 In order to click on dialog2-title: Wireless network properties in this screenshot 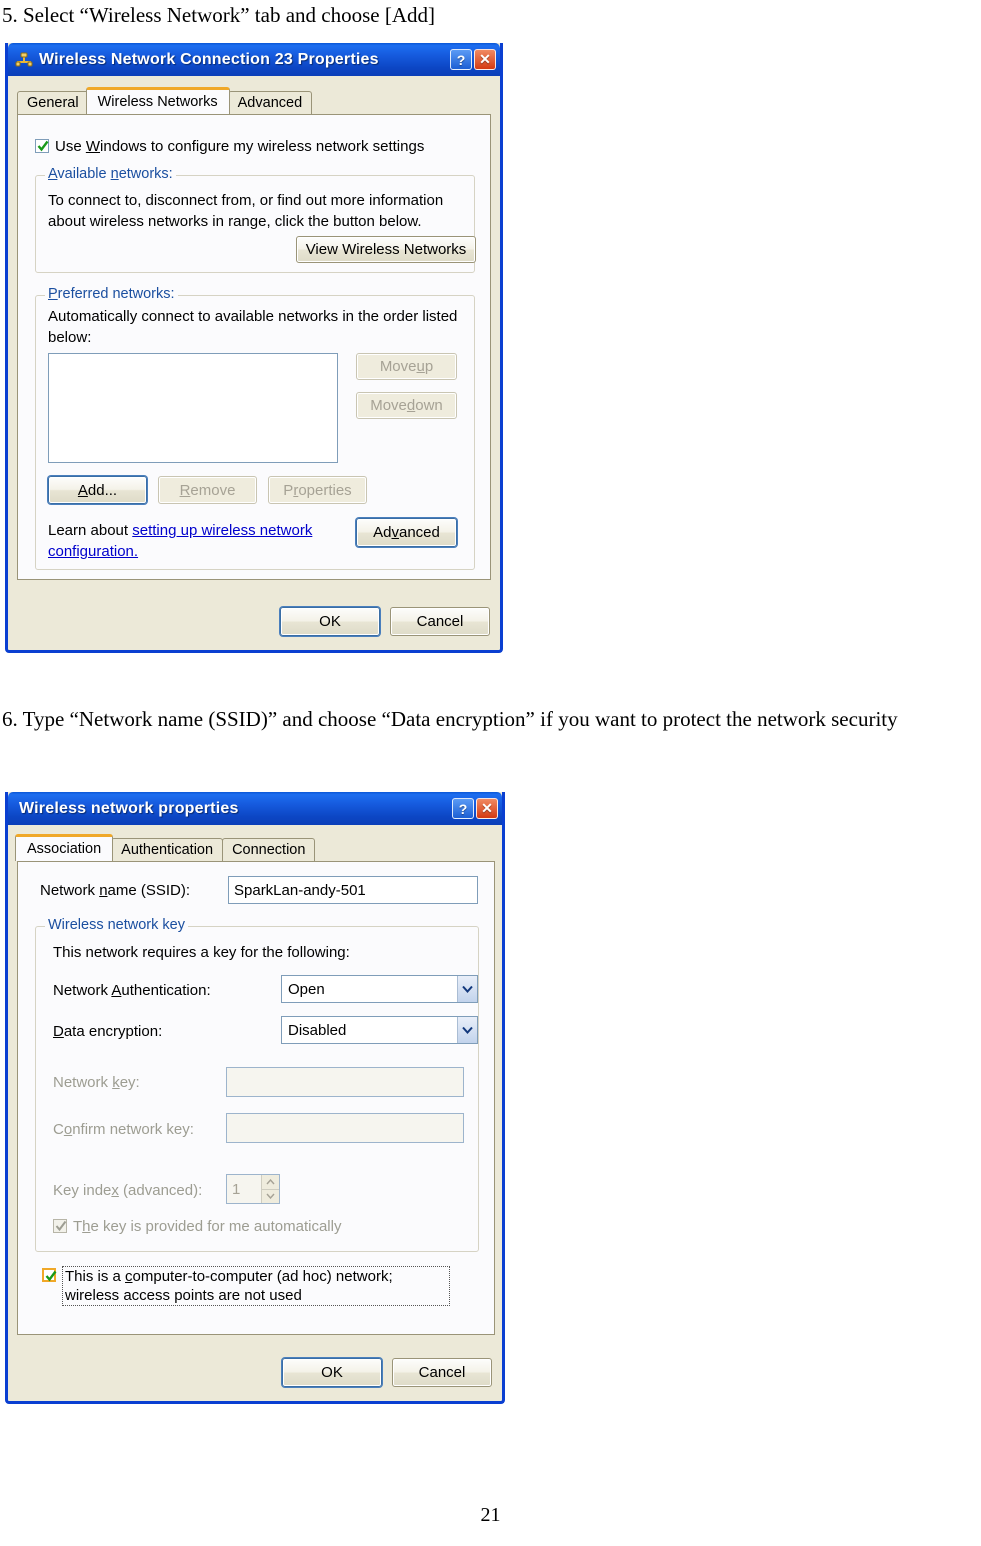, I will do `click(129, 808)`.